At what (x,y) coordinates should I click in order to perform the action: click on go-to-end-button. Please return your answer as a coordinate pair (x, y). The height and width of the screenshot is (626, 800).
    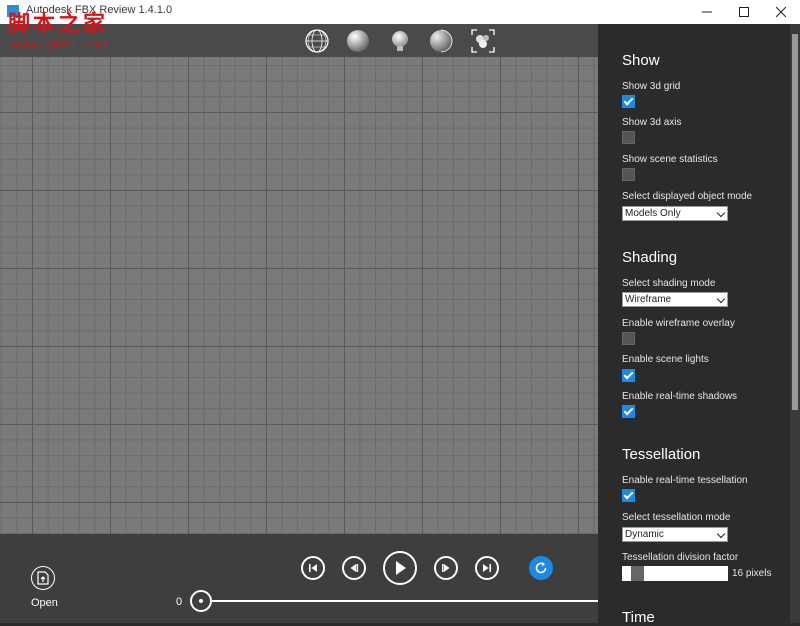
    Looking at the image, I should click on (487, 568).